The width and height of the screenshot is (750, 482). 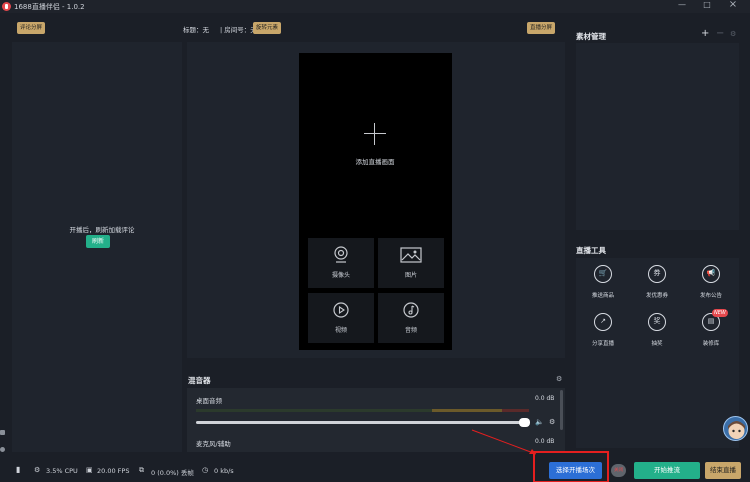 I want to click on mic-aux-label: 麦克风/辅助, so click(x=213, y=444).